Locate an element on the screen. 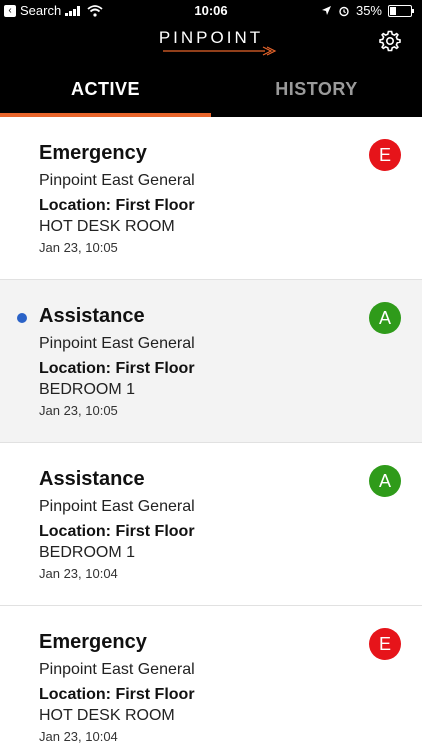 The width and height of the screenshot is (422, 750). alarm-icon is located at coordinates (344, 11).